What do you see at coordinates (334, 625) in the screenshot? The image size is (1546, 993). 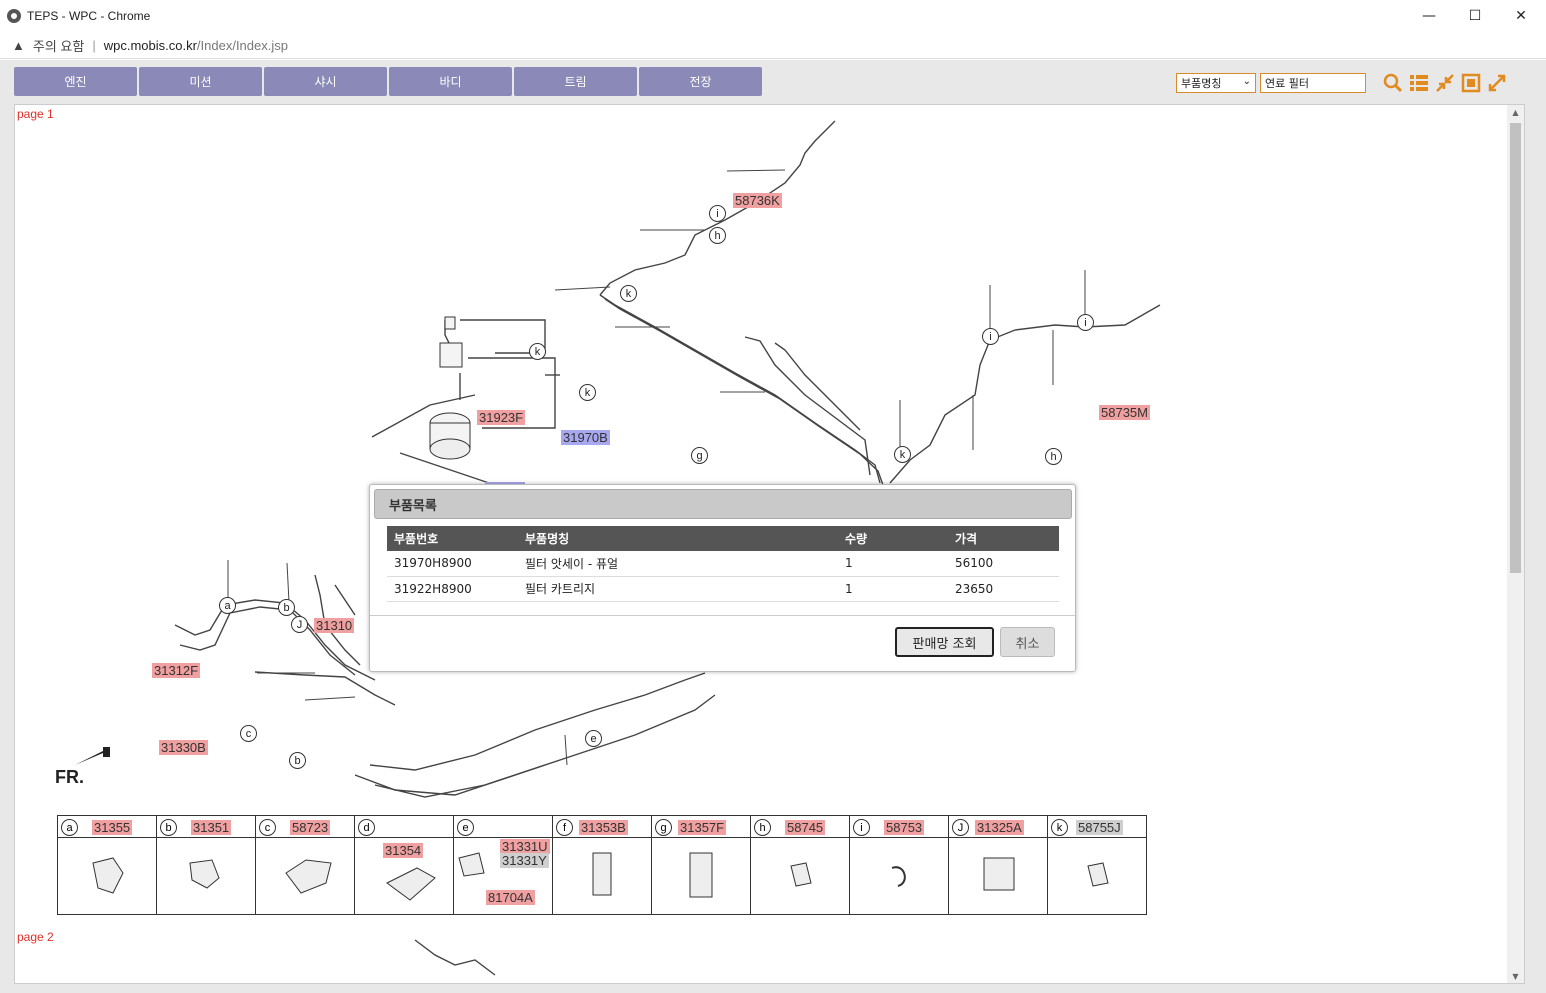 I see `part-label-31310: 31310` at bounding box center [334, 625].